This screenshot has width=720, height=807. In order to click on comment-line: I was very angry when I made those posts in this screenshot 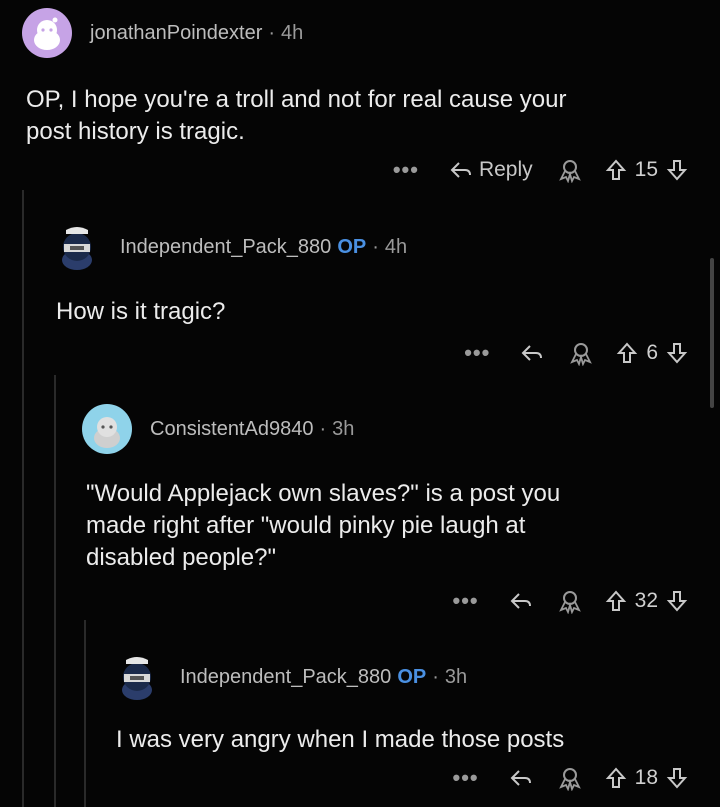, I will do `click(340, 739)`.